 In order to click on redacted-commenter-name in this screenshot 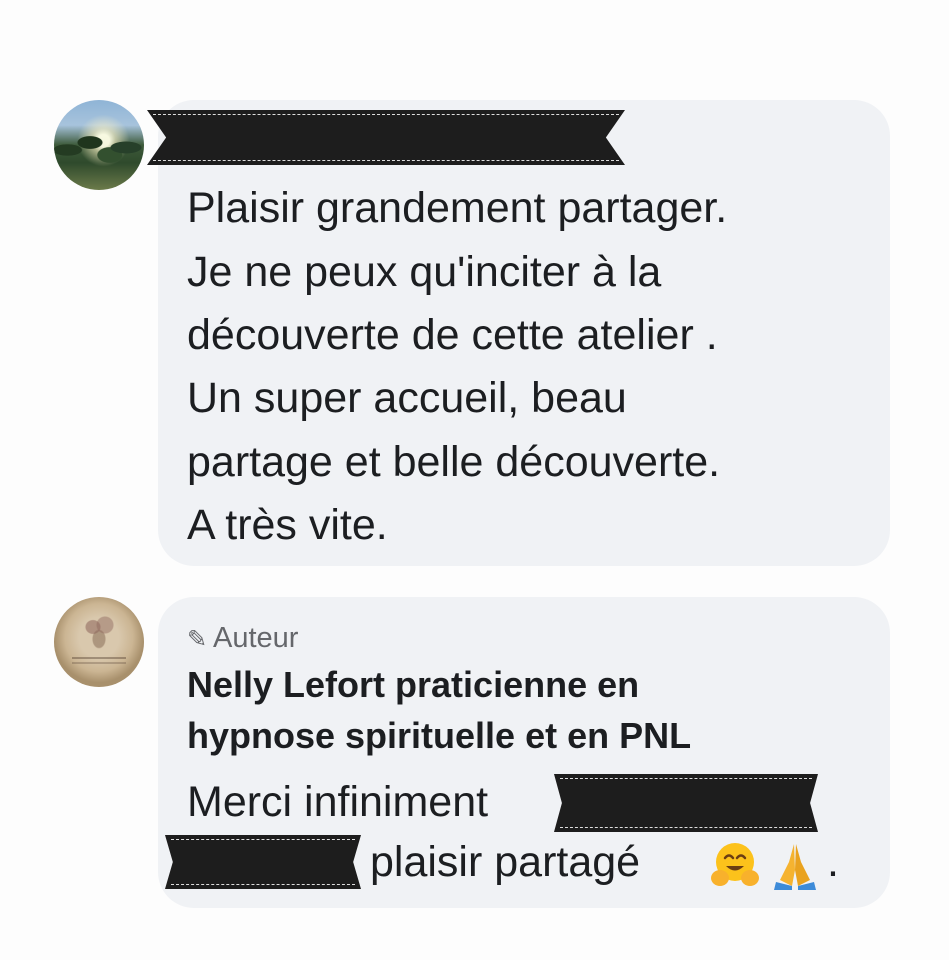, I will do `click(386, 137)`.